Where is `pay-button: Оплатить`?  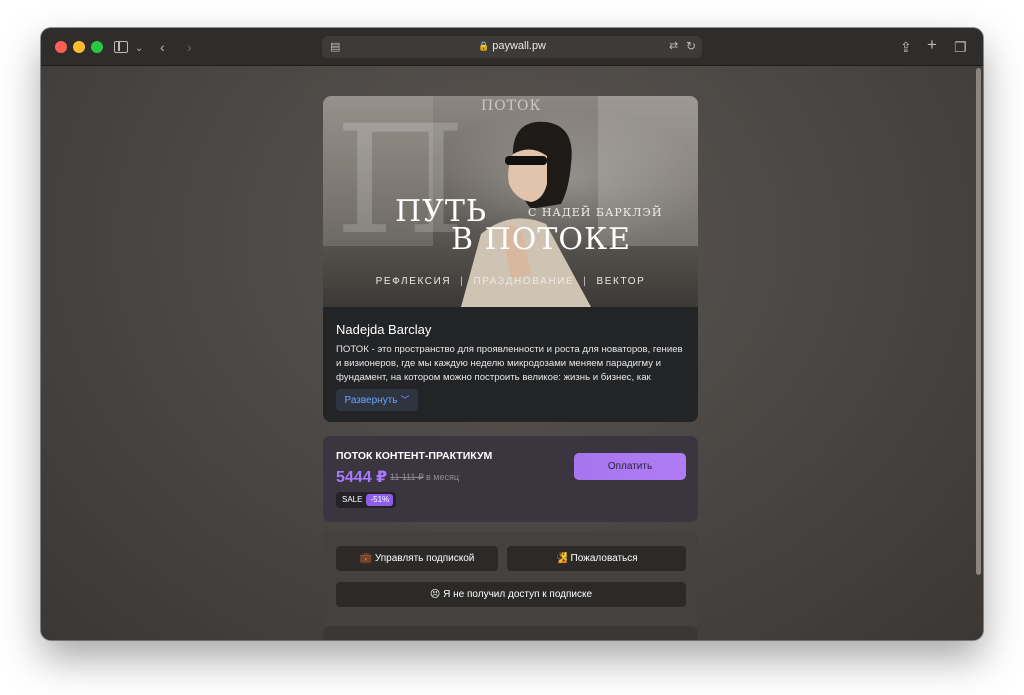 pay-button: Оплатить is located at coordinates (630, 466).